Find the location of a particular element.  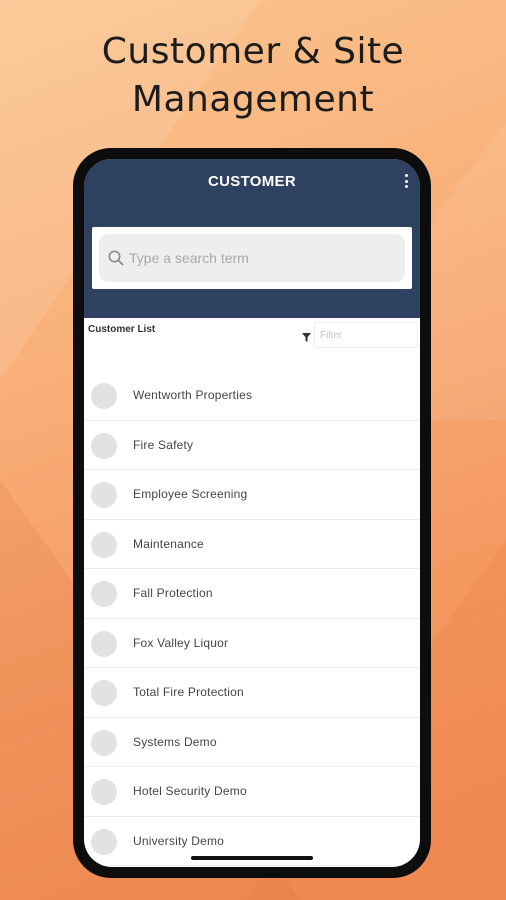

customer-name: Maintenance is located at coordinates (168, 543).